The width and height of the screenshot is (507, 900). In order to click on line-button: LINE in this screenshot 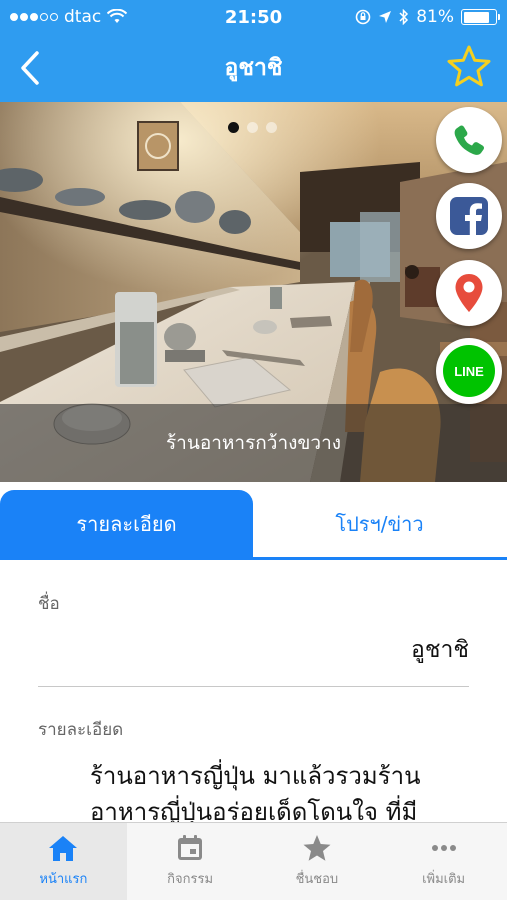, I will do `click(469, 371)`.